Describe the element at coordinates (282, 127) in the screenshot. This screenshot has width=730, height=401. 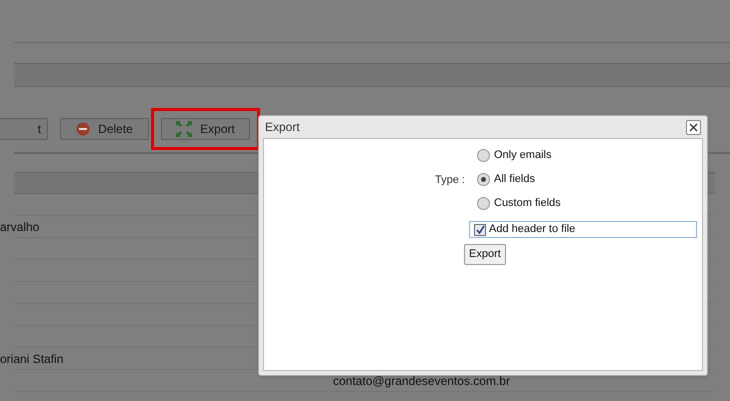
I see `dialog-title: Export` at that location.